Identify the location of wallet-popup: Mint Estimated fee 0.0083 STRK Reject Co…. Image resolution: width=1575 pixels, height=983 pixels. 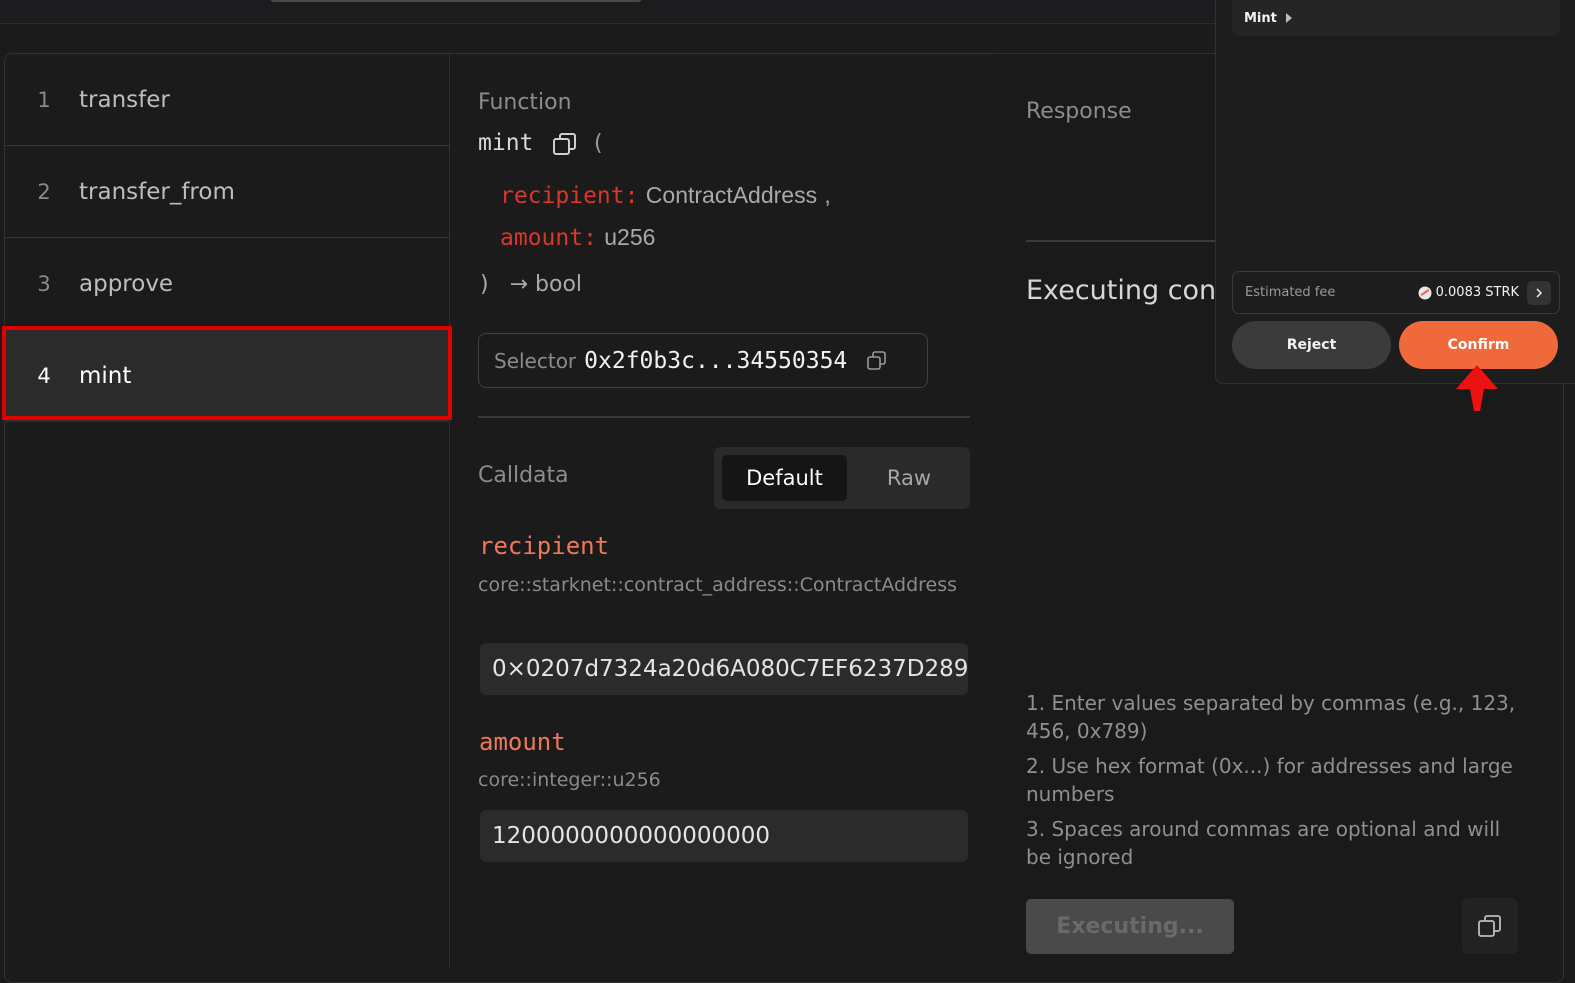
(1395, 192).